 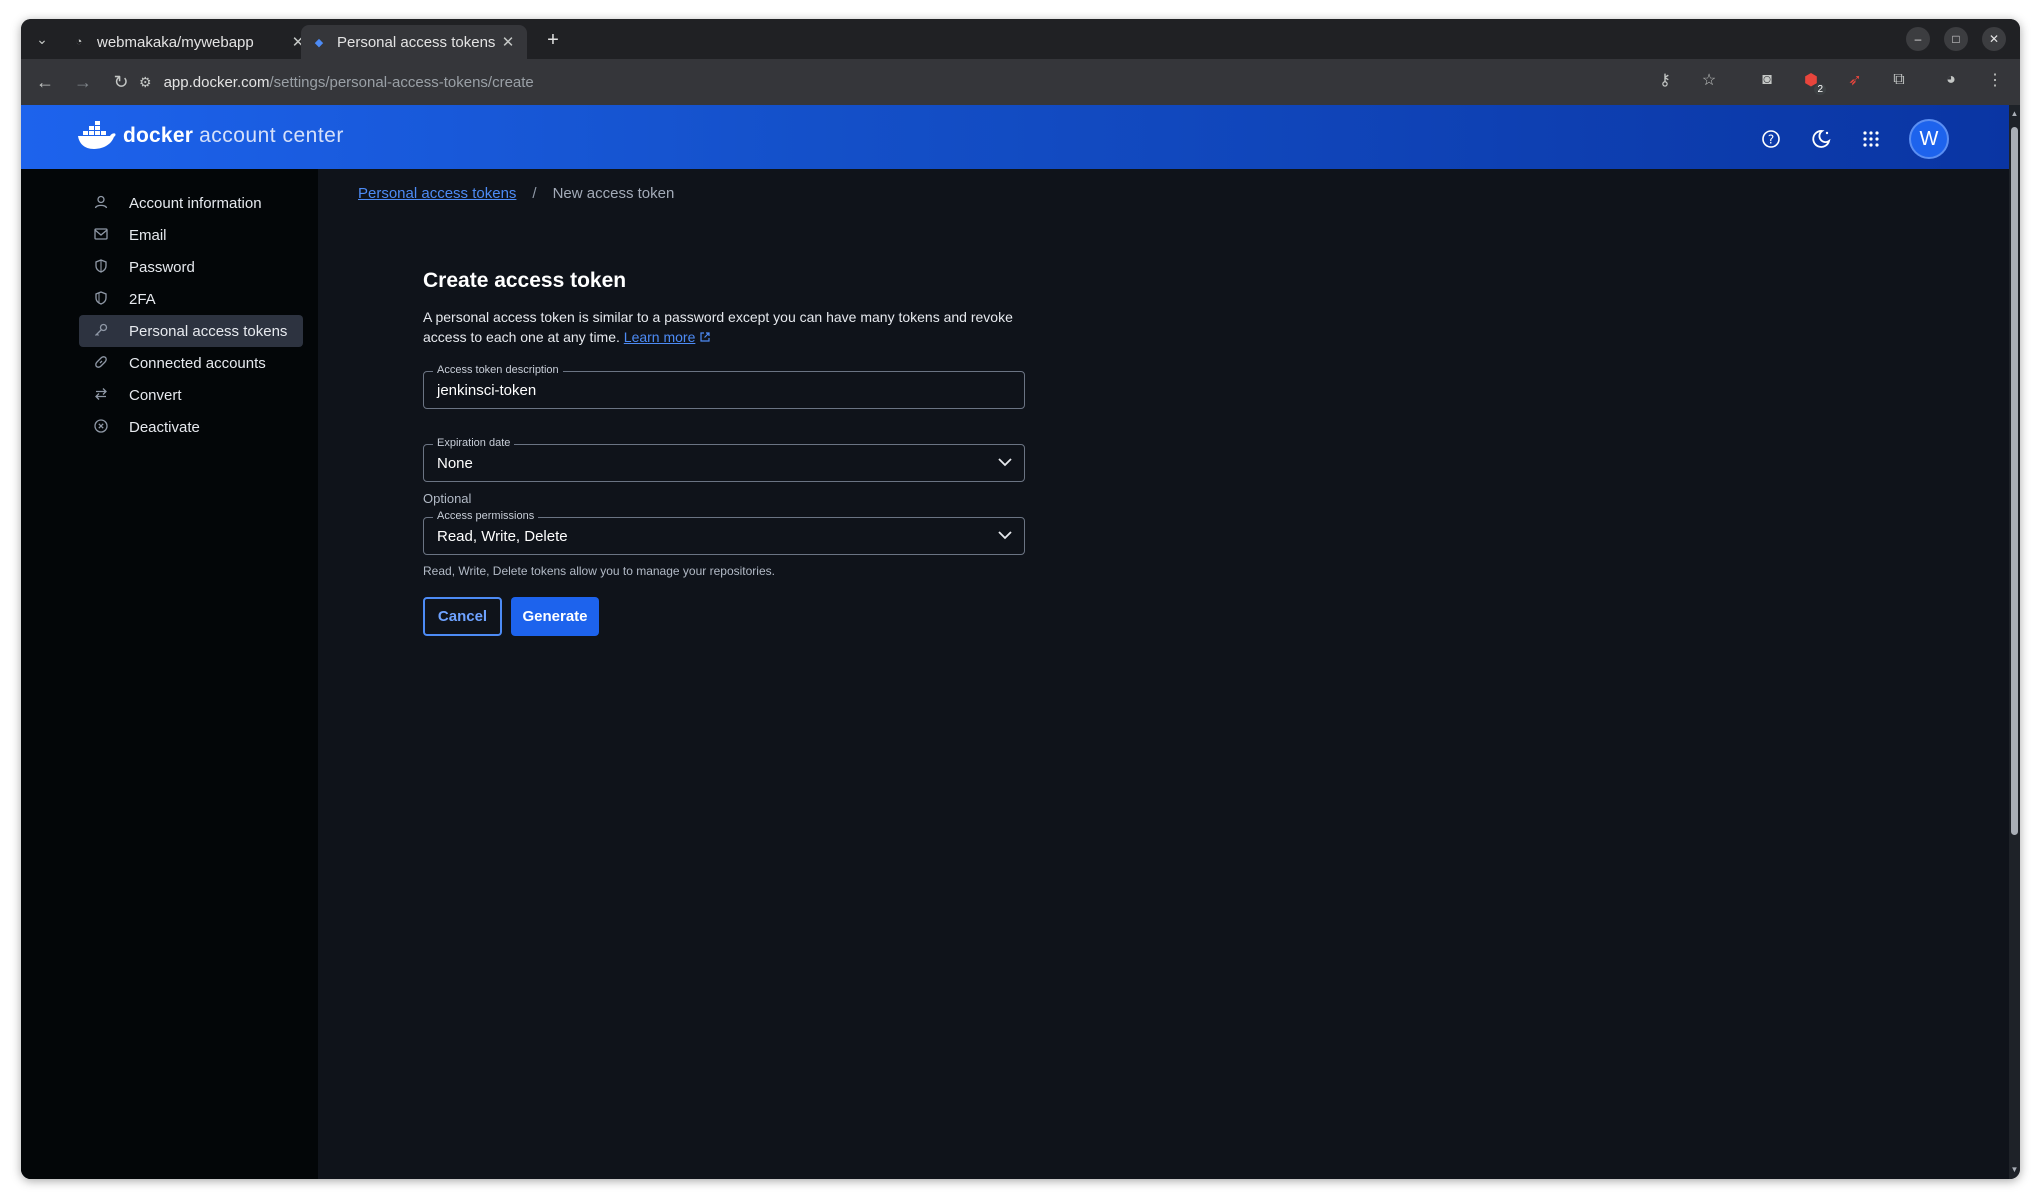 What do you see at coordinates (1929, 139) in the screenshot?
I see `avatar: W` at bounding box center [1929, 139].